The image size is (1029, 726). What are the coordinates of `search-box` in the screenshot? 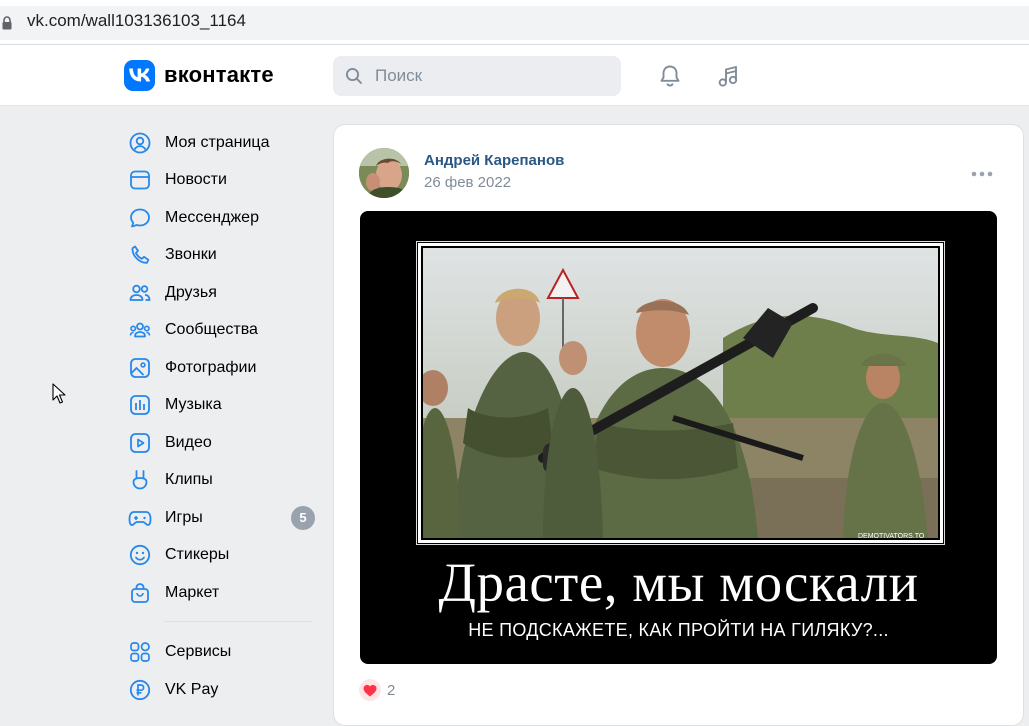 It's located at (477, 76).